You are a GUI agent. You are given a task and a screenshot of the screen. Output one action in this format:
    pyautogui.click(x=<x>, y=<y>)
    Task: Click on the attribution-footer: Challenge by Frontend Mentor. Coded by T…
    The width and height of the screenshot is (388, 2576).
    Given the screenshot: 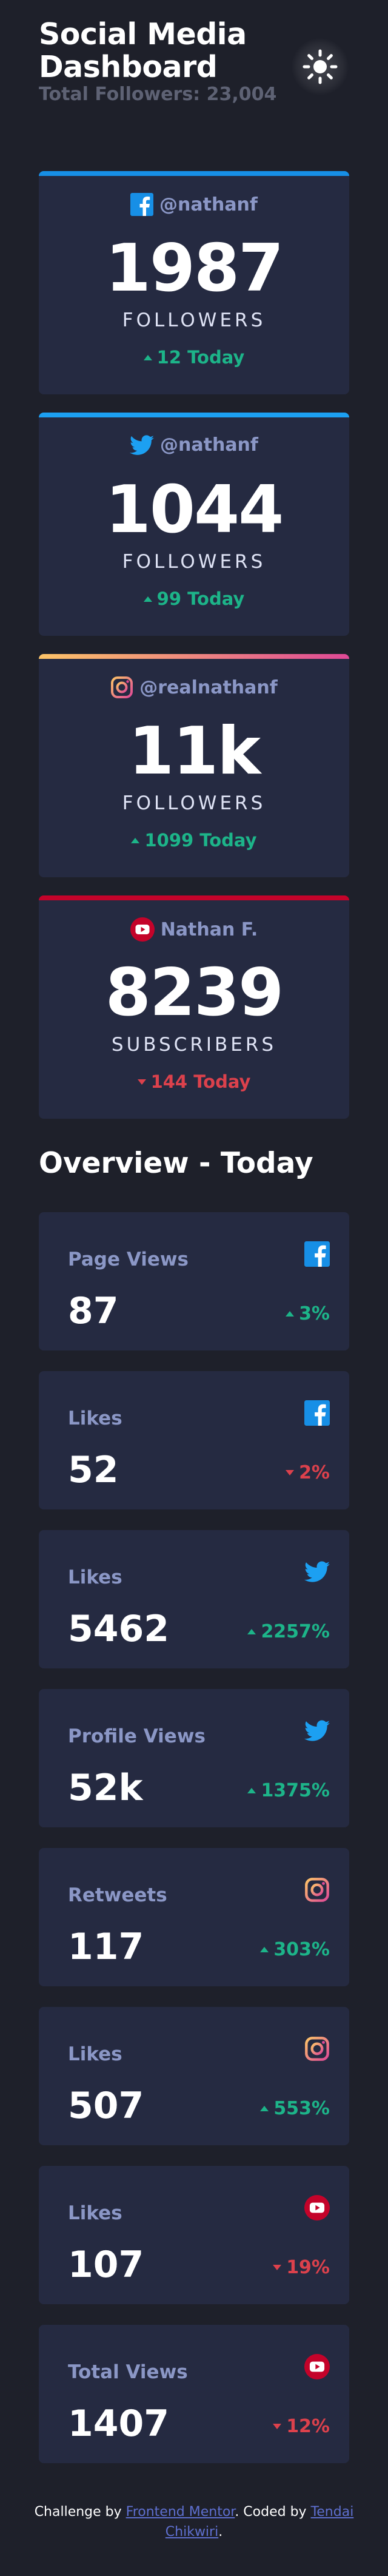 What is the action you would take?
    pyautogui.click(x=194, y=2522)
    